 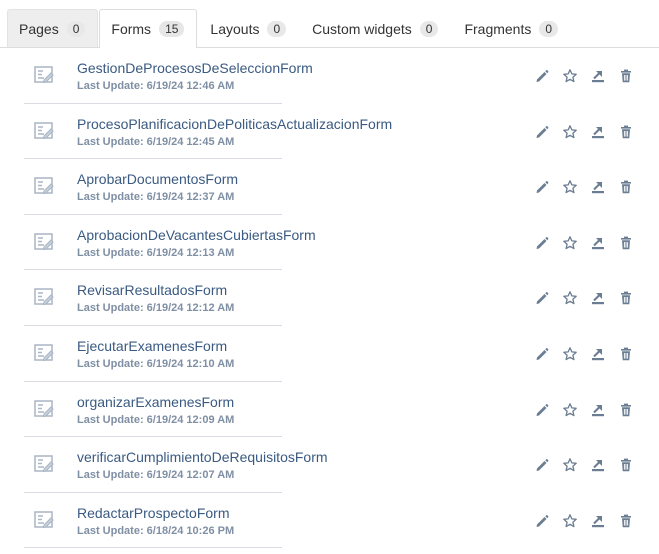 I want to click on last-update: Last Update: 6/19/24 12:10 AM, so click(x=156, y=363).